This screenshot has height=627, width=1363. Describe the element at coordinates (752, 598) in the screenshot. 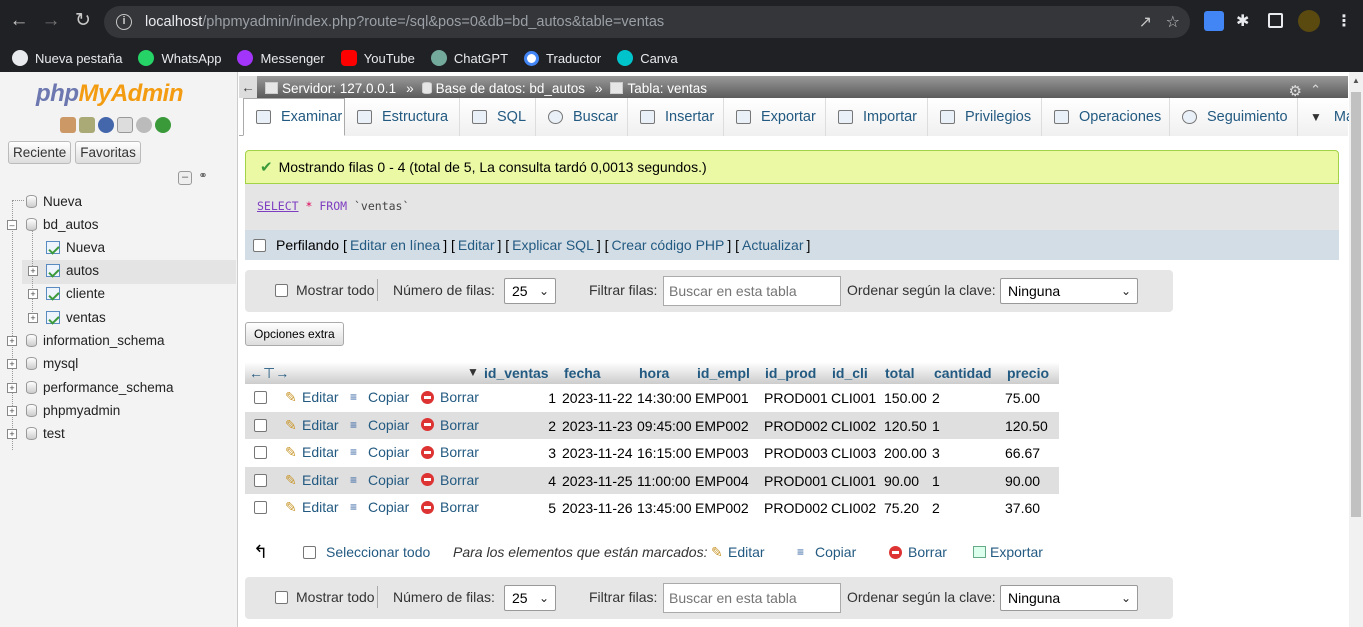

I see `filter-rows-input: Buscar en esta tabla` at that location.